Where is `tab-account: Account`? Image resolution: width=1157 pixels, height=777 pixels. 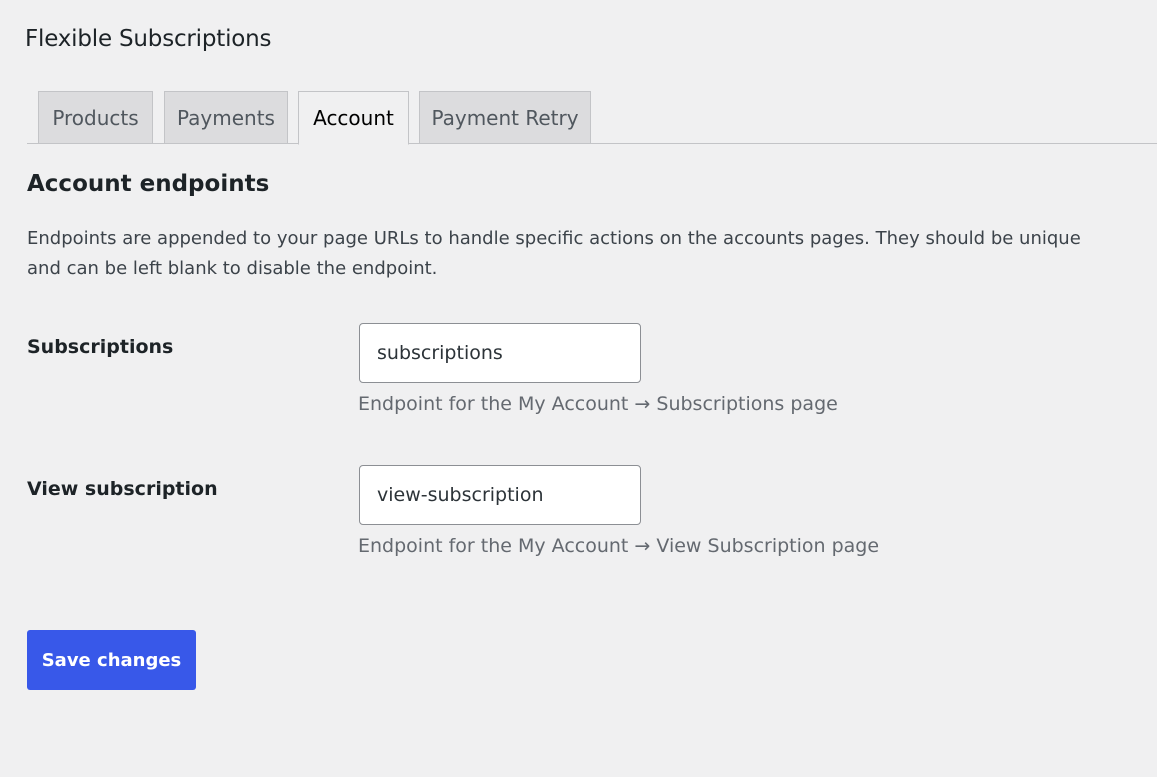
tab-account: Account is located at coordinates (353, 118).